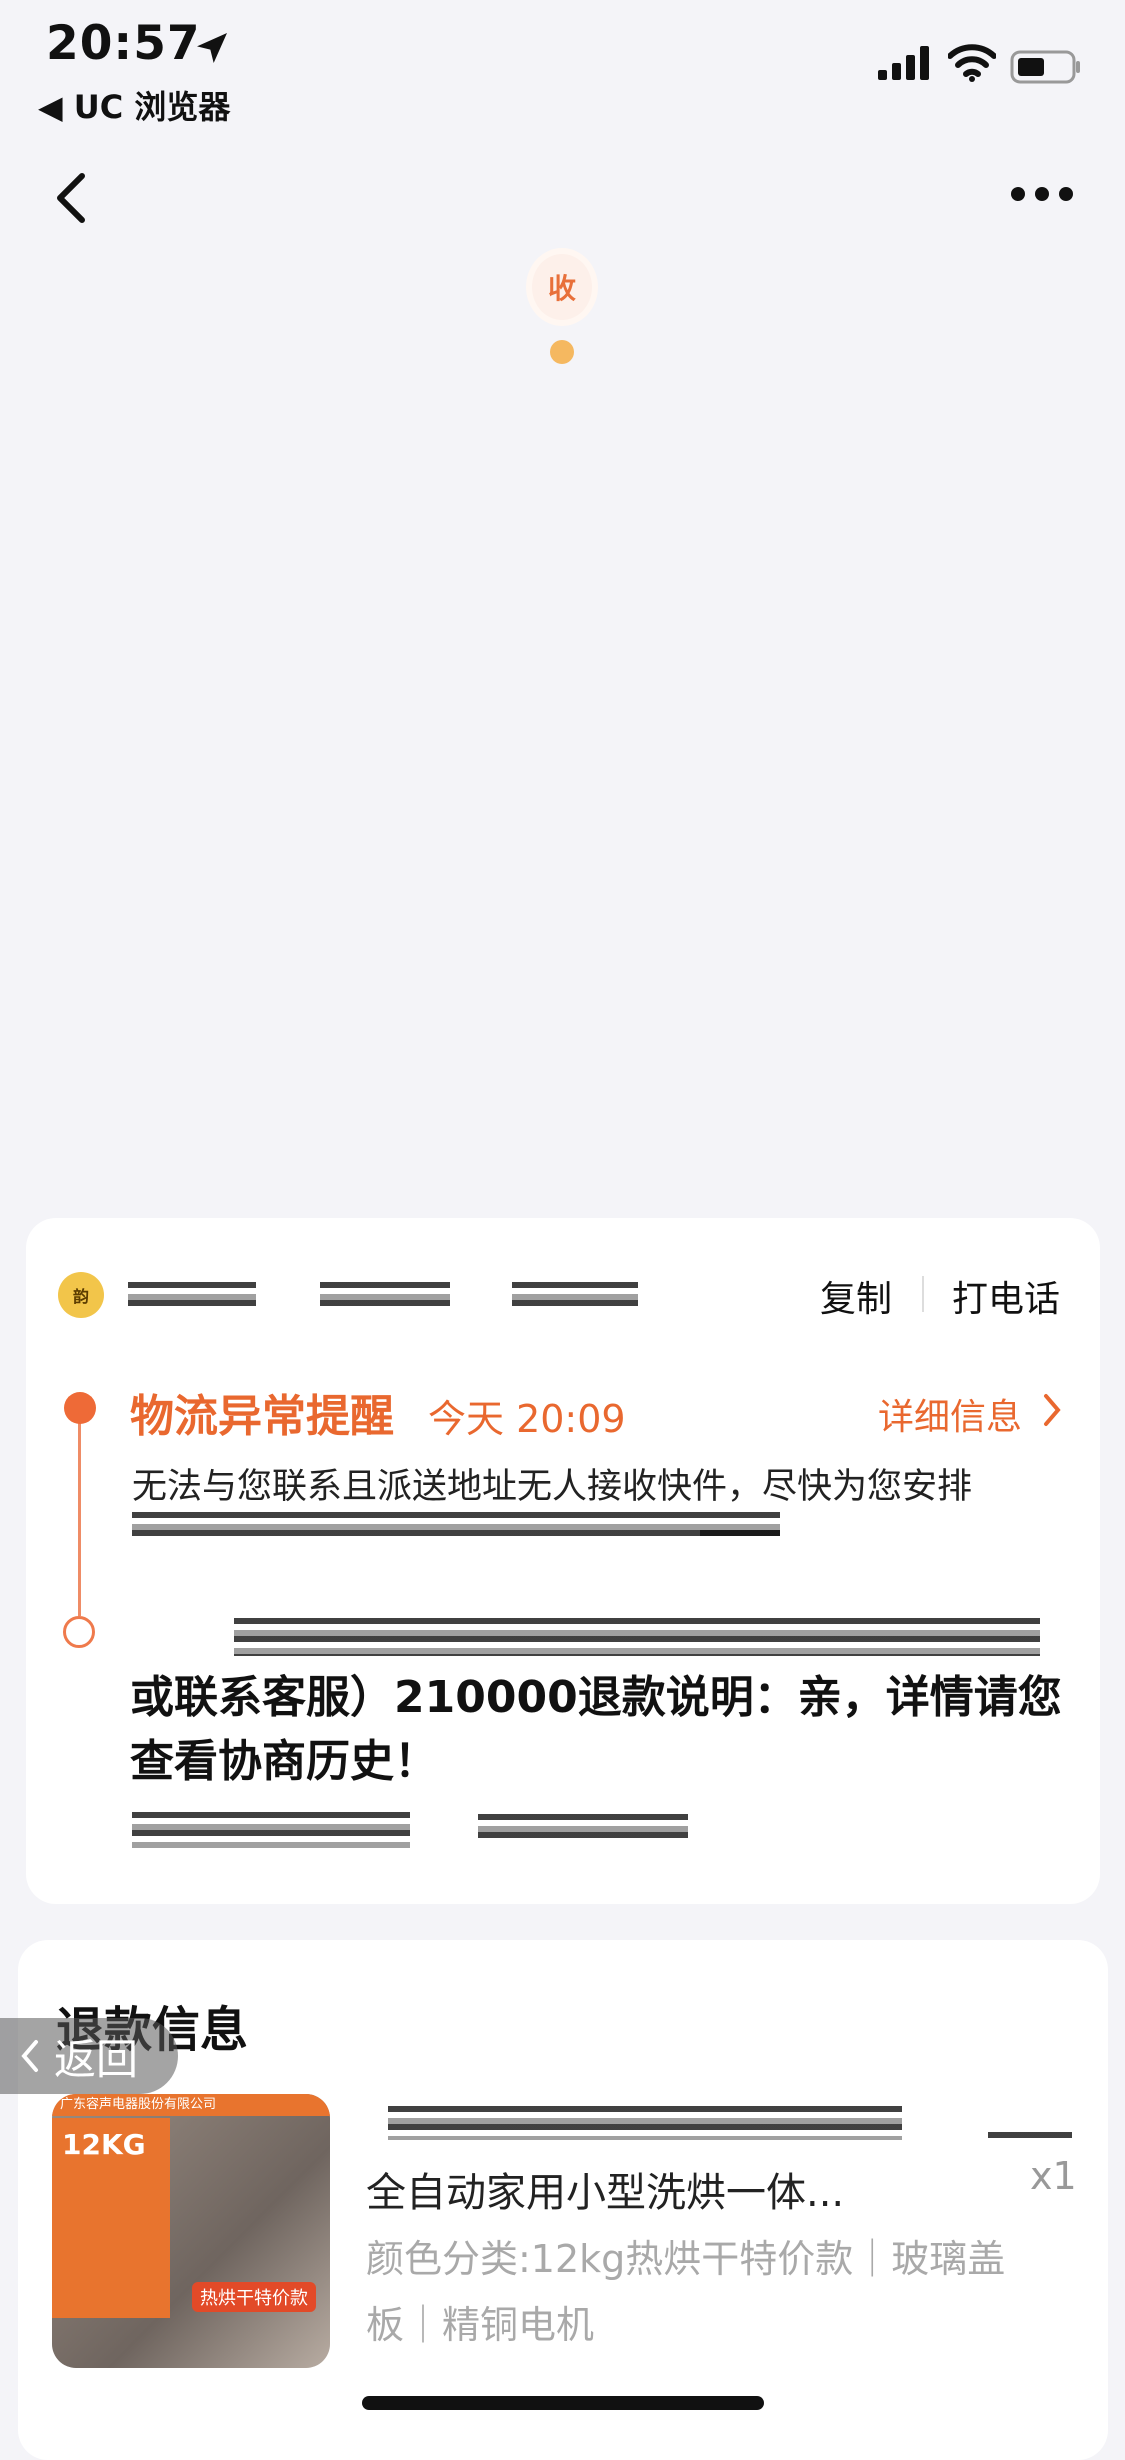  Describe the element at coordinates (191, 2105) in the screenshot. I see `thumb-brand-text: 广东容声电器股份有限公司` at that location.